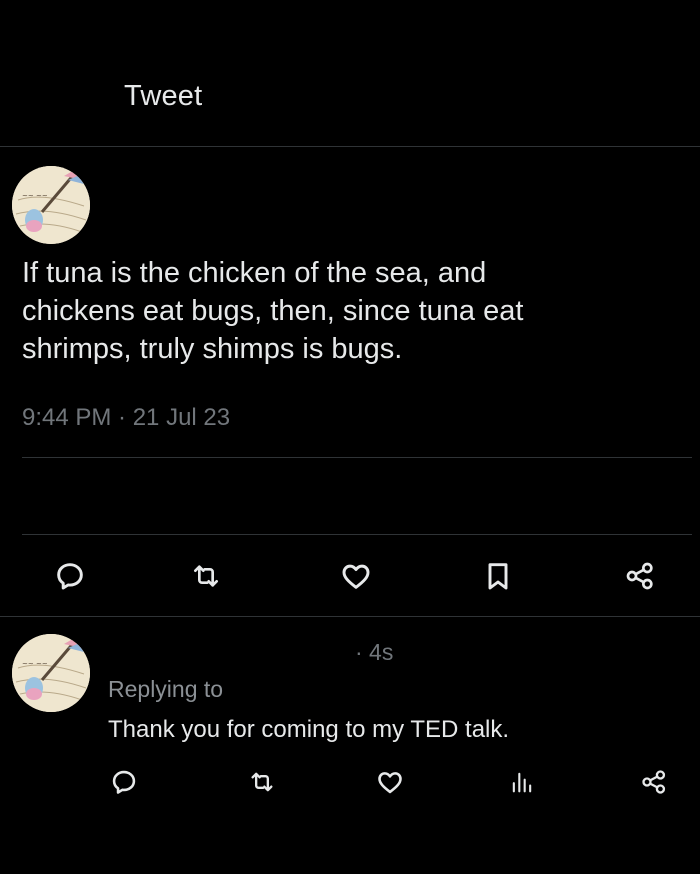  I want to click on reply-text: Thank you for coming to my TED talk., so click(309, 729).